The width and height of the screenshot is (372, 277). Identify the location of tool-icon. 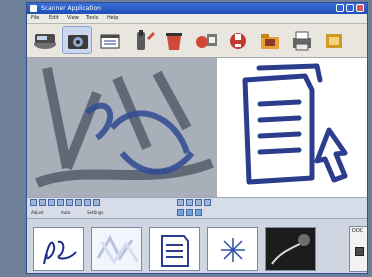
(146, 40).